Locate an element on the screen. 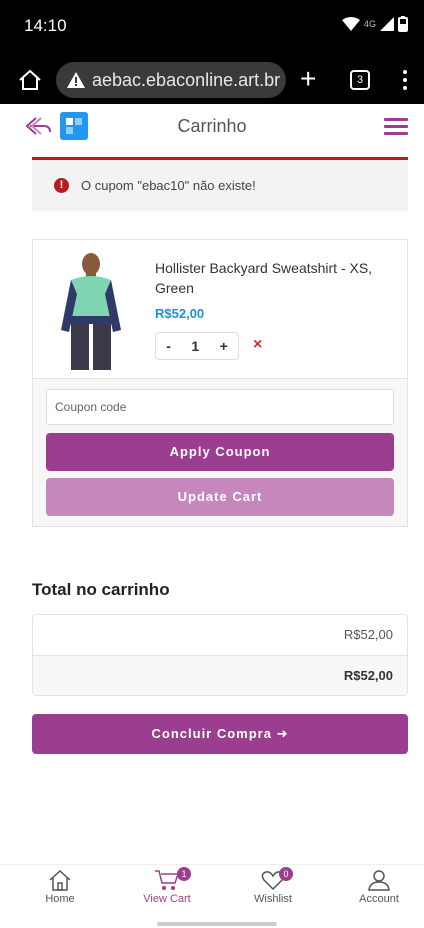 This screenshot has width=424, height=928. coupon-code-input is located at coordinates (220, 407).